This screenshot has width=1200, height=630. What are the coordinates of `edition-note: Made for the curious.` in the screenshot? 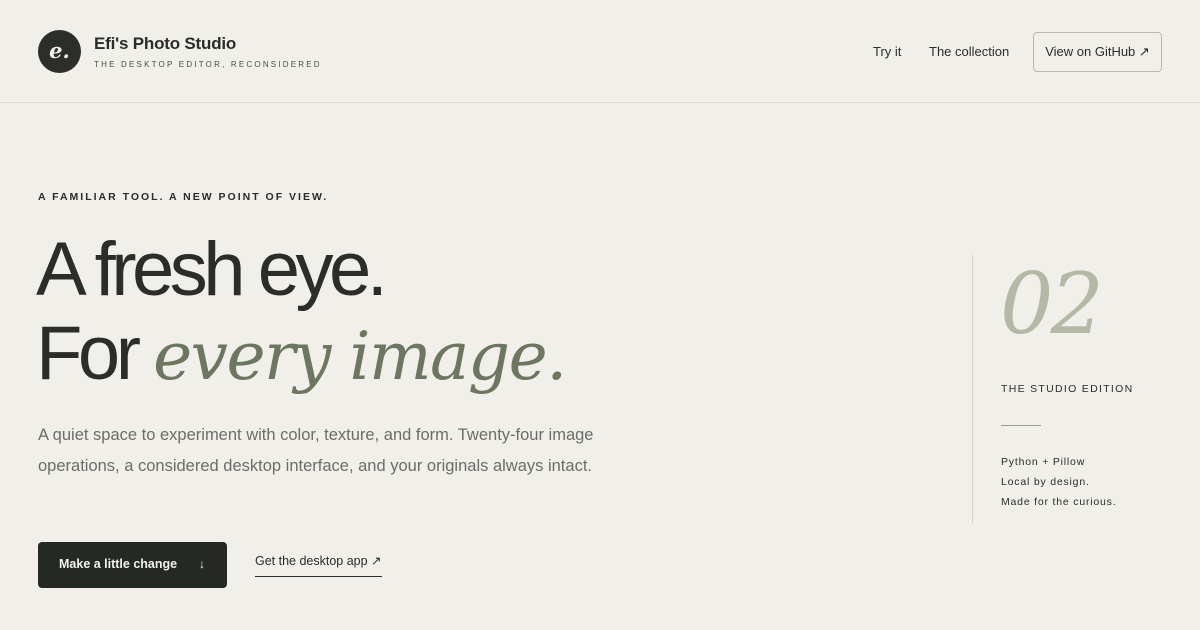 It's located at (1059, 502).